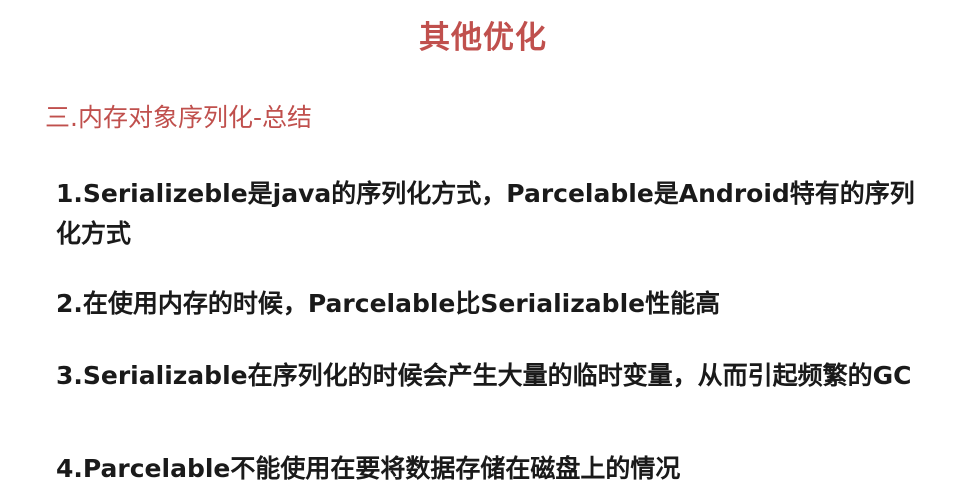  What do you see at coordinates (178, 117) in the screenshot?
I see `section-subtitle: 三.内存对象序列化-总结` at bounding box center [178, 117].